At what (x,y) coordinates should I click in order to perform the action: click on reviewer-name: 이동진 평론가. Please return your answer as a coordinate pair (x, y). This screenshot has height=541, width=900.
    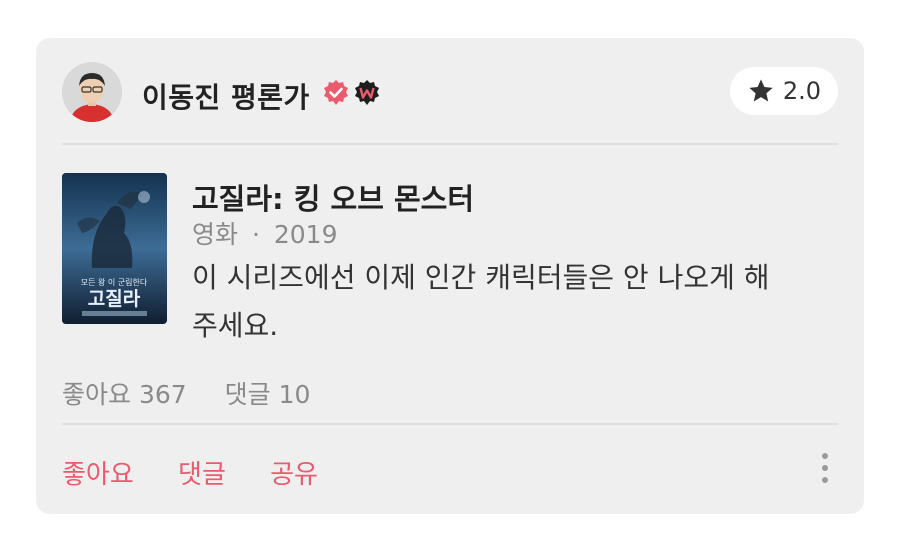
    Looking at the image, I should click on (226, 96).